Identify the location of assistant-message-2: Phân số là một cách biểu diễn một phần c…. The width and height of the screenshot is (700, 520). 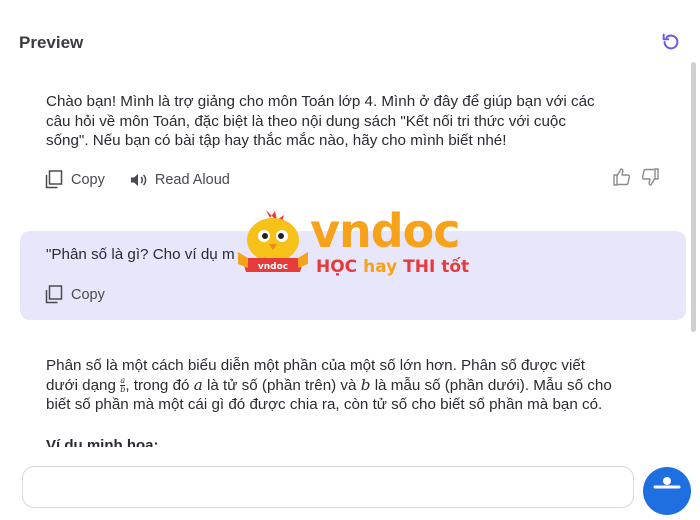
(351, 385).